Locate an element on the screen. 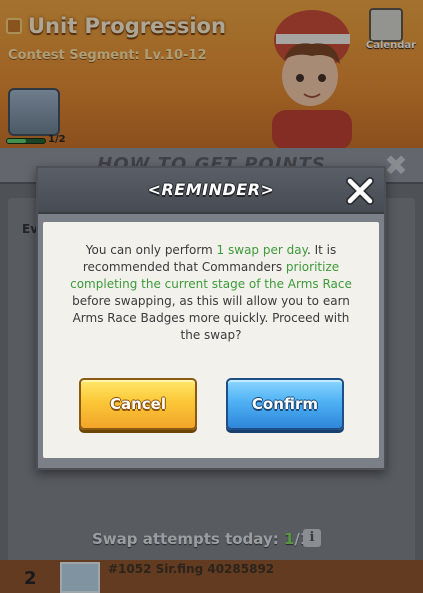  message-part-1: You can only perform is located at coordinates (151, 250).